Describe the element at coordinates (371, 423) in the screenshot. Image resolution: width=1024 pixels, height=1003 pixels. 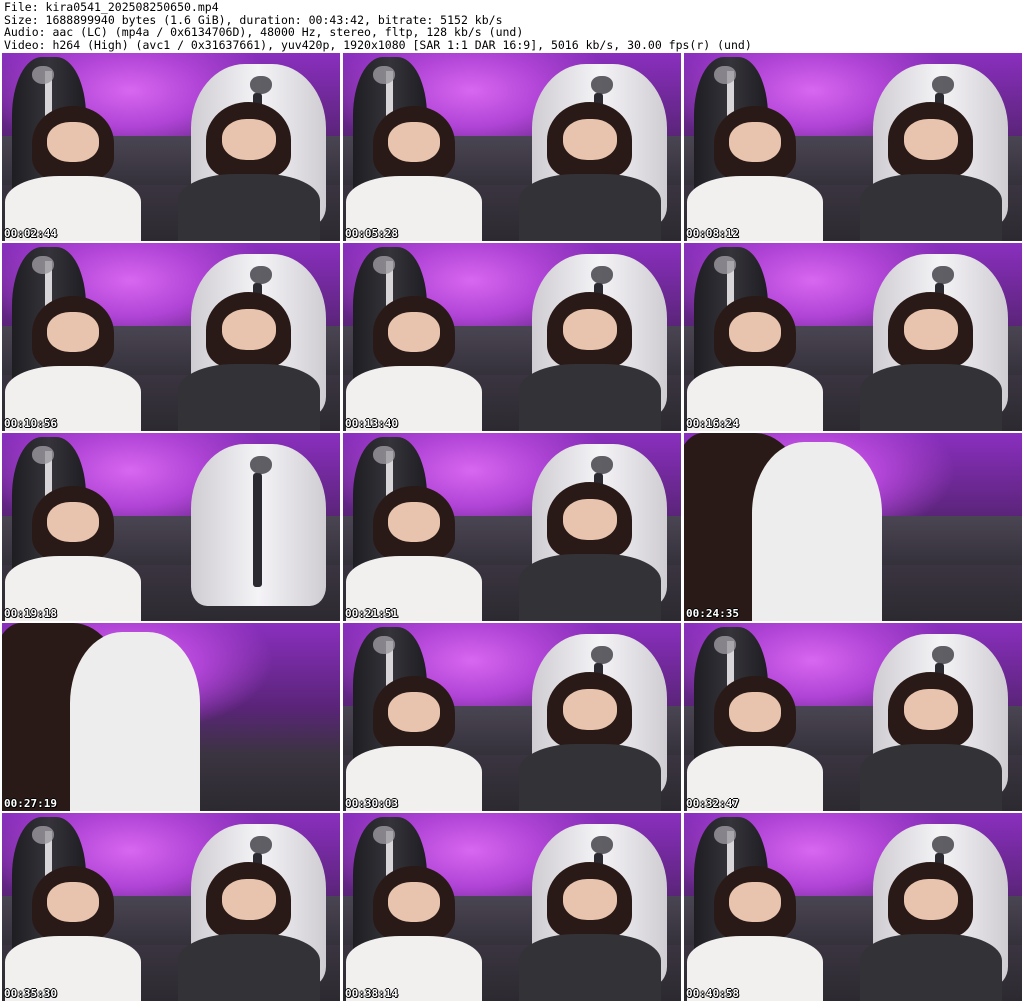
I see `thumbnail-timestamp: 00:13:40` at that location.